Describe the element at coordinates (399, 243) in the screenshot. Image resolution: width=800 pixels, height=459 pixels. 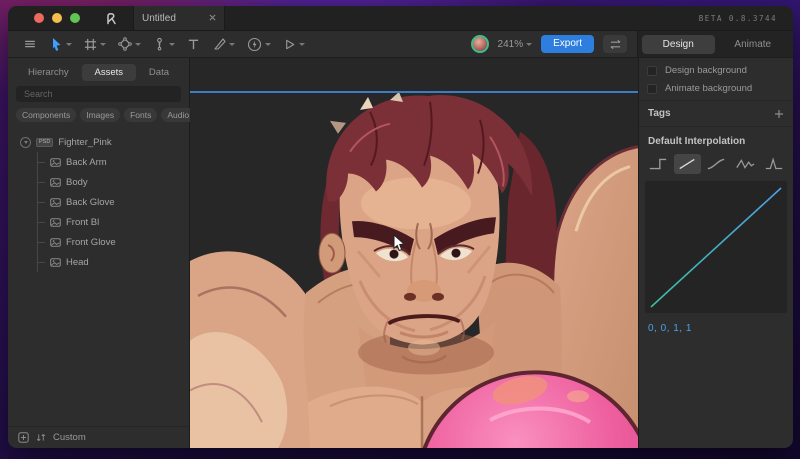
I see `mouse-cursor-icon` at that location.